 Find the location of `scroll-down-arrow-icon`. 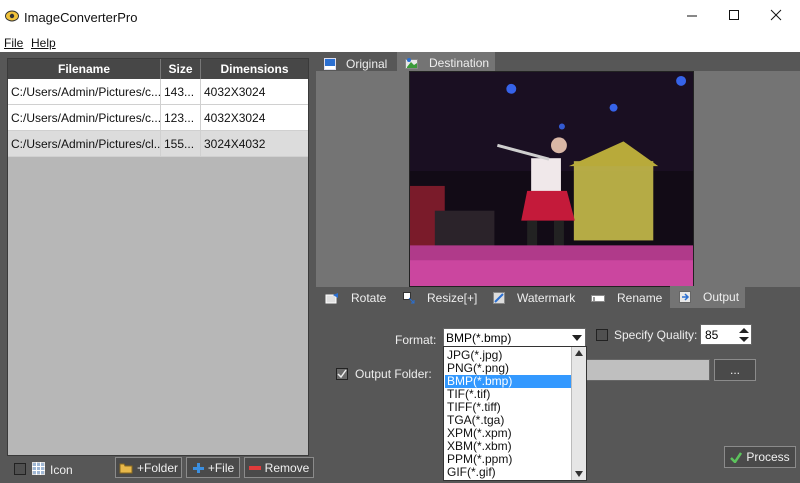

scroll-down-arrow-icon is located at coordinates (579, 474).